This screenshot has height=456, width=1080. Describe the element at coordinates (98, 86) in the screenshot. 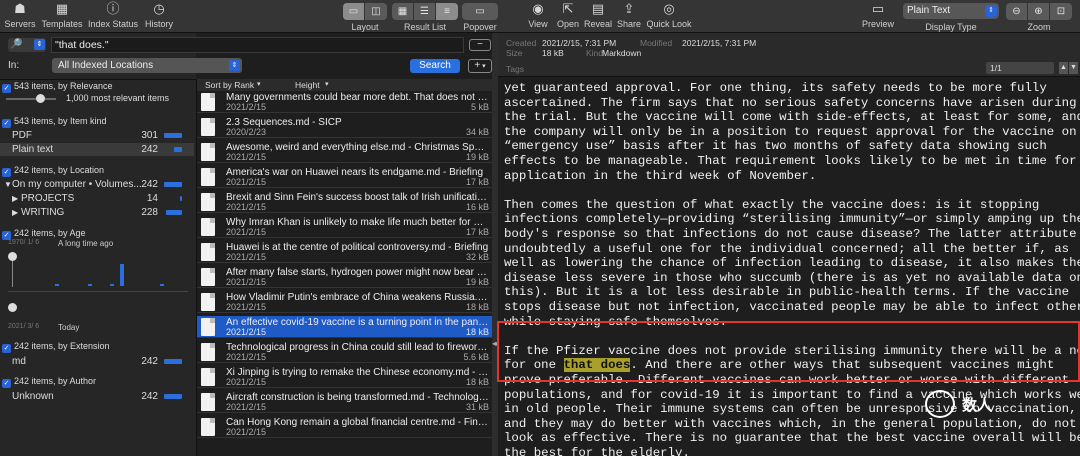

I see `relevance-facet-header: ✓ 543 items, by Relevance` at that location.